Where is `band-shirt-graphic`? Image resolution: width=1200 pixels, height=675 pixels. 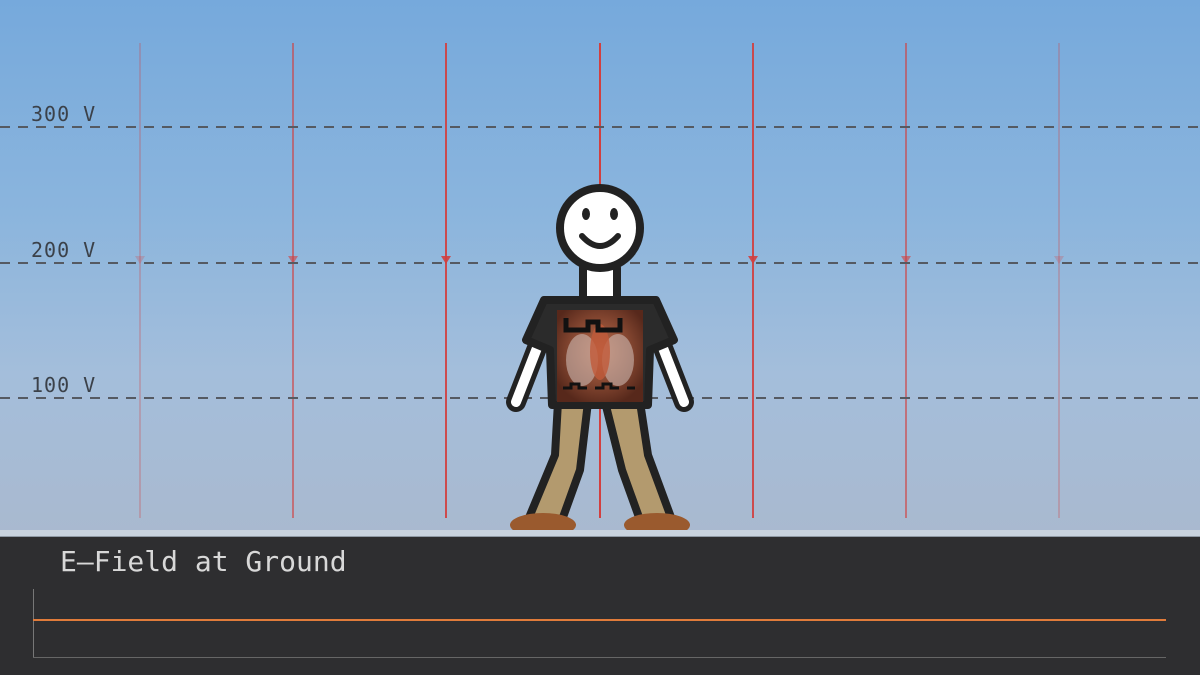
band-shirt-graphic is located at coordinates (600, 356).